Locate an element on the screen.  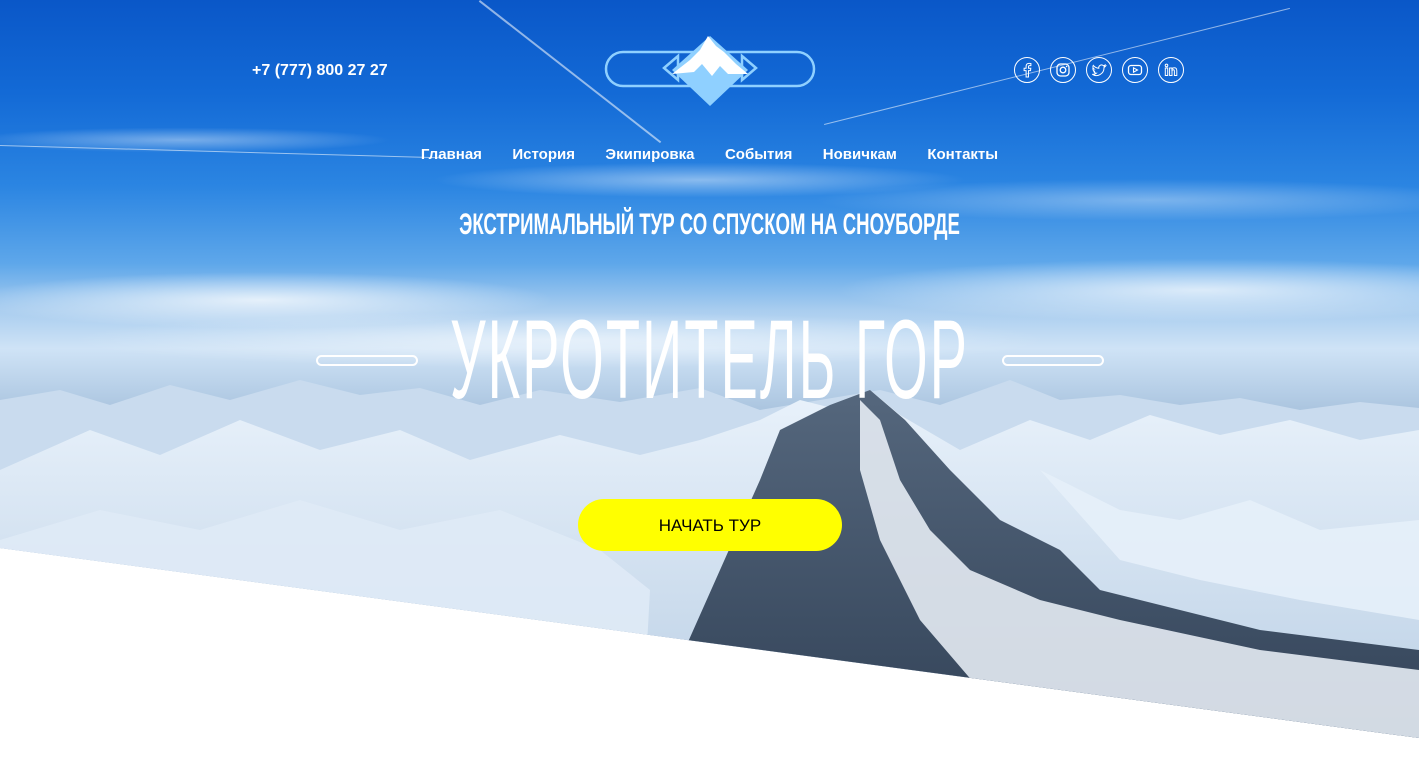
nav-item-history: История is located at coordinates (543, 154).